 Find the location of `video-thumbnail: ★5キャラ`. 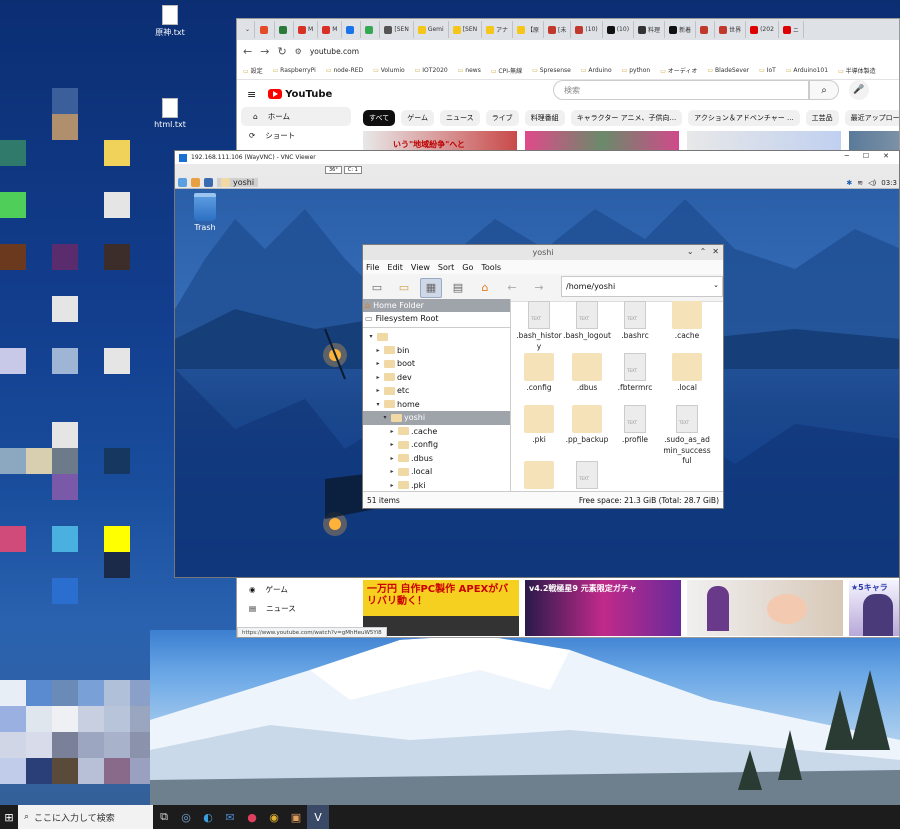

video-thumbnail: ★5キャラ is located at coordinates (874, 608).